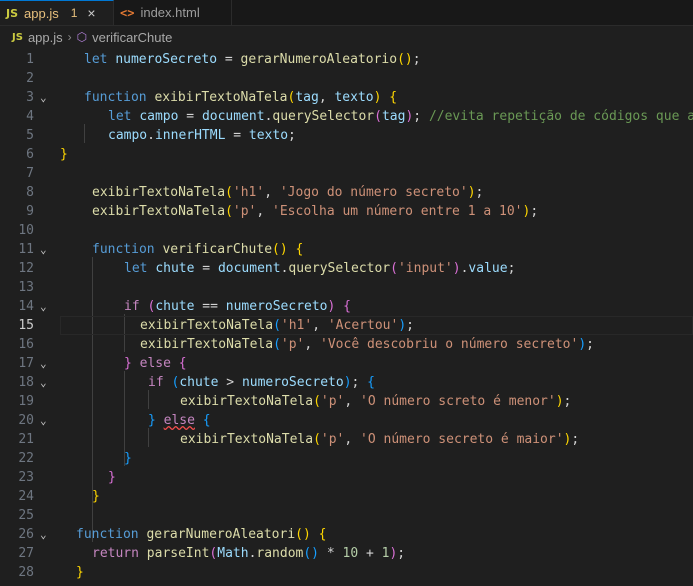 The height and width of the screenshot is (586, 693). What do you see at coordinates (217, 249) in the screenshot?
I see `code-token: verificarChute` at bounding box center [217, 249].